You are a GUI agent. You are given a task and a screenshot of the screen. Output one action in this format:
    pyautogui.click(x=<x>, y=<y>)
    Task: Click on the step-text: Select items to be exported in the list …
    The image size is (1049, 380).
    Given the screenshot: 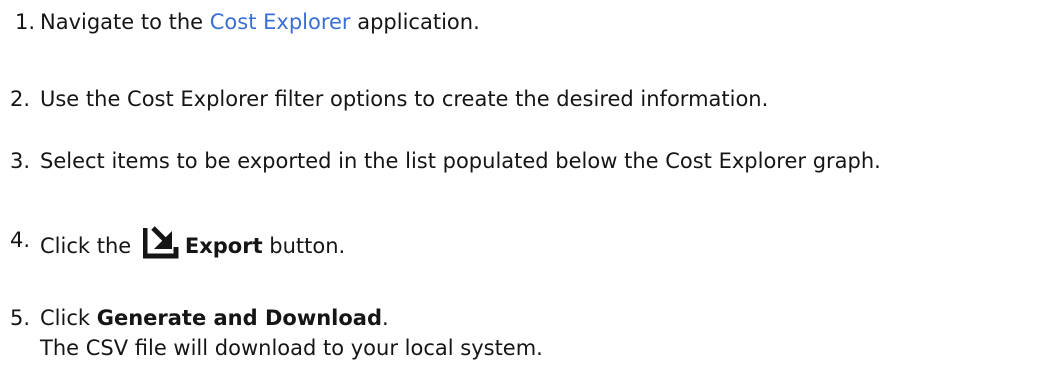 What is the action you would take?
    pyautogui.click(x=460, y=161)
    